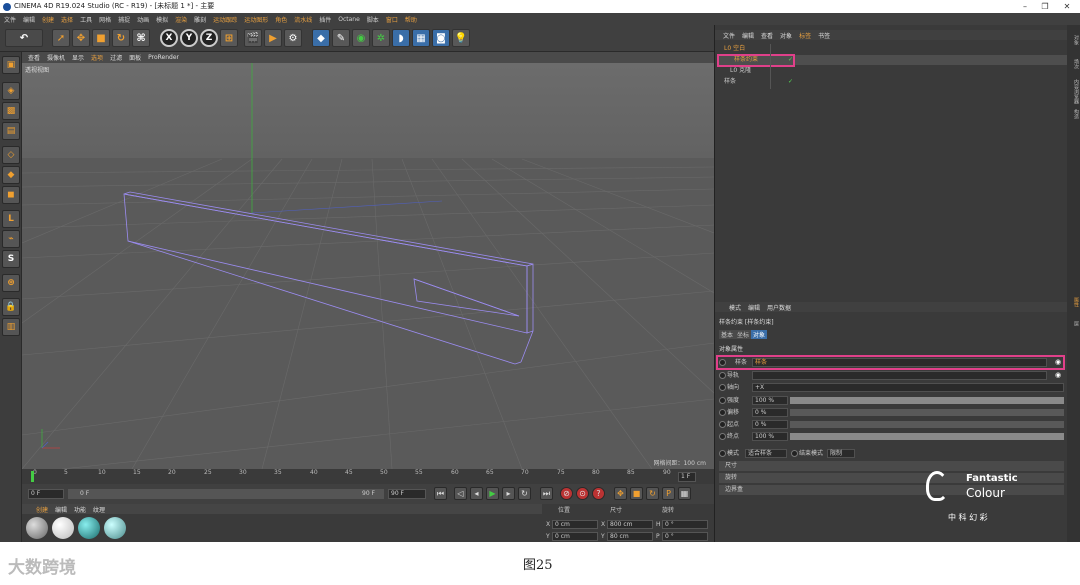 Image resolution: width=1080 pixels, height=585 pixels. I want to click on end-field: 100 %, so click(770, 436).